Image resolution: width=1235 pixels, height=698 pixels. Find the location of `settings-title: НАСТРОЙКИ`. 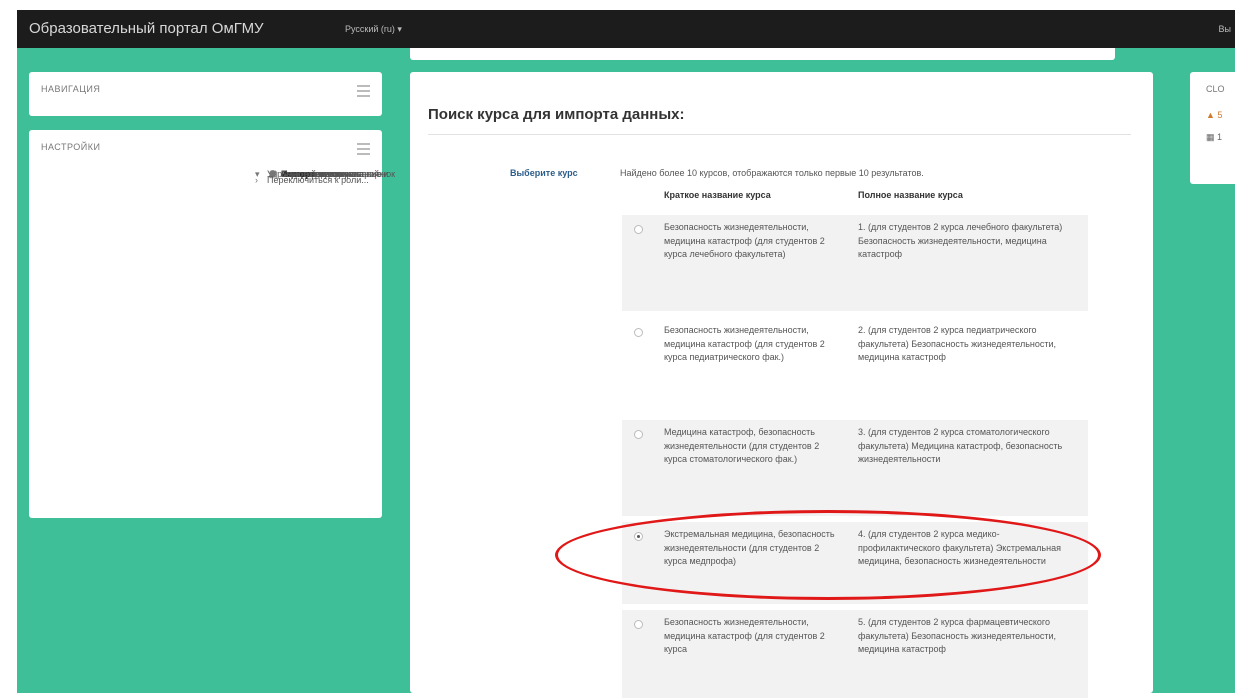

settings-title: НАСТРОЙКИ is located at coordinates (71, 147).